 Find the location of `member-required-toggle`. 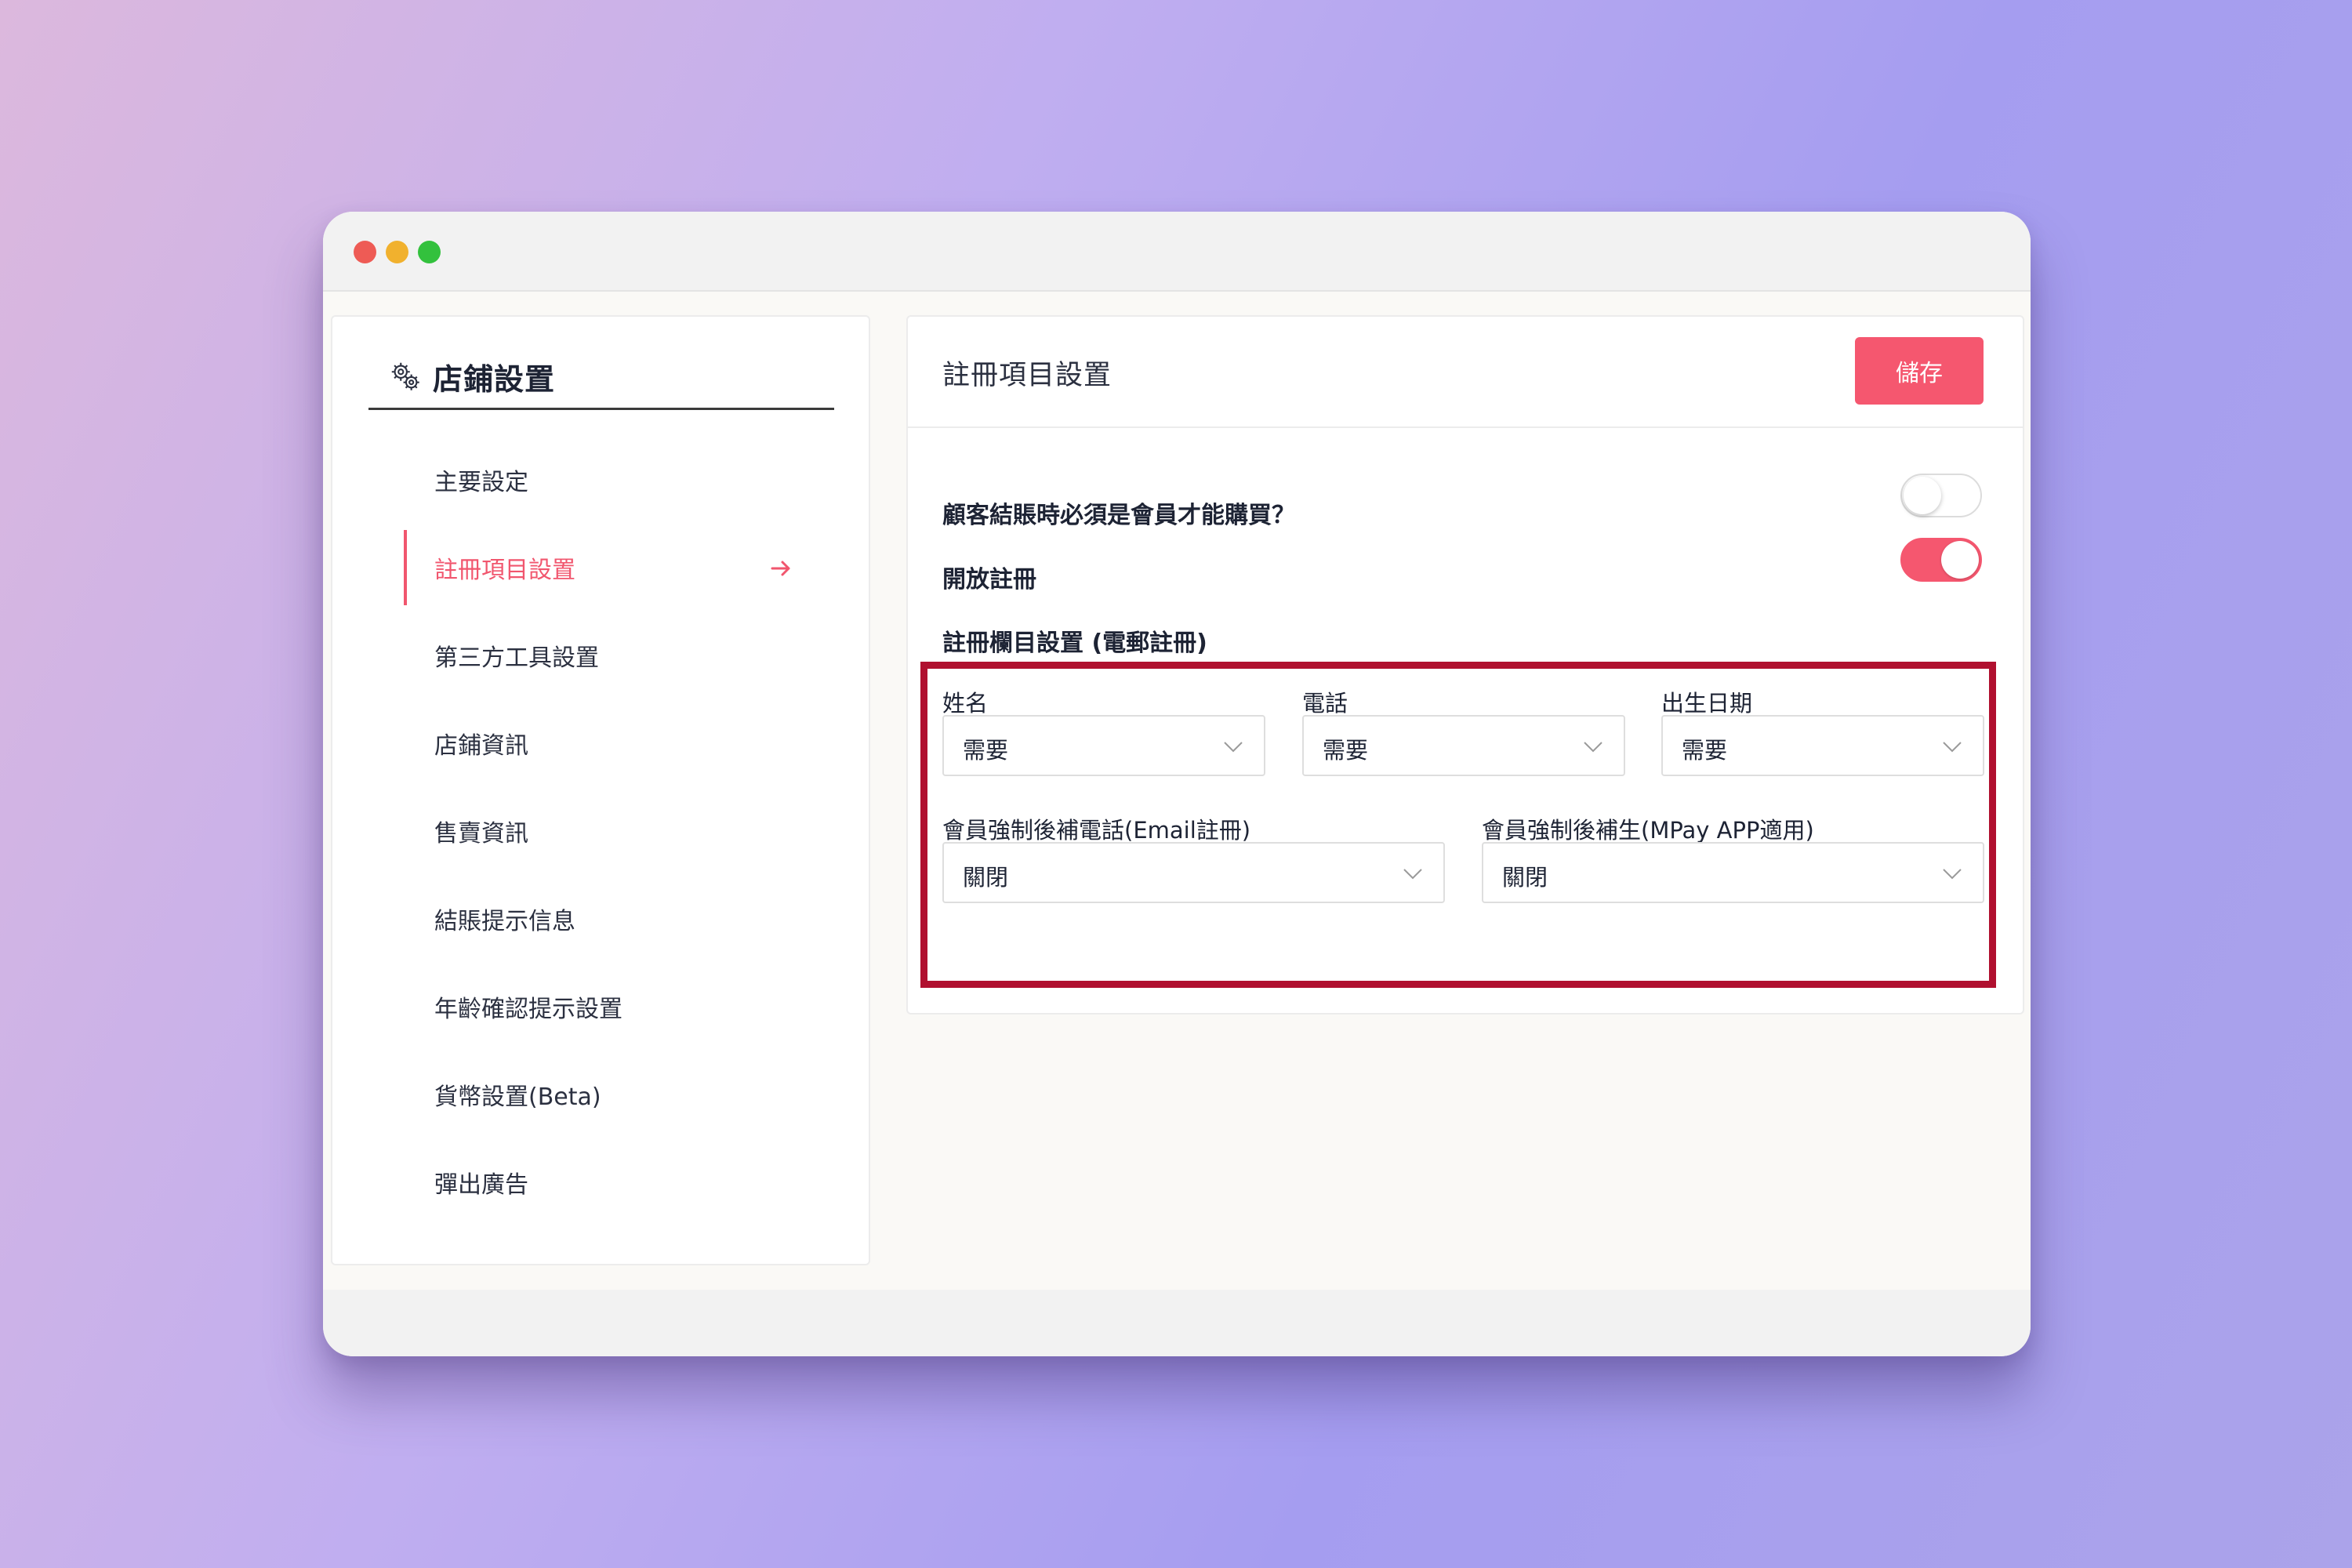

member-required-toggle is located at coordinates (1941, 495).